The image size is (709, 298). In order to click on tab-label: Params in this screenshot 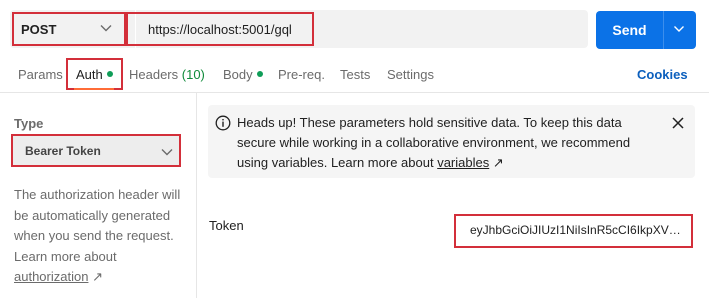, I will do `click(40, 74)`.